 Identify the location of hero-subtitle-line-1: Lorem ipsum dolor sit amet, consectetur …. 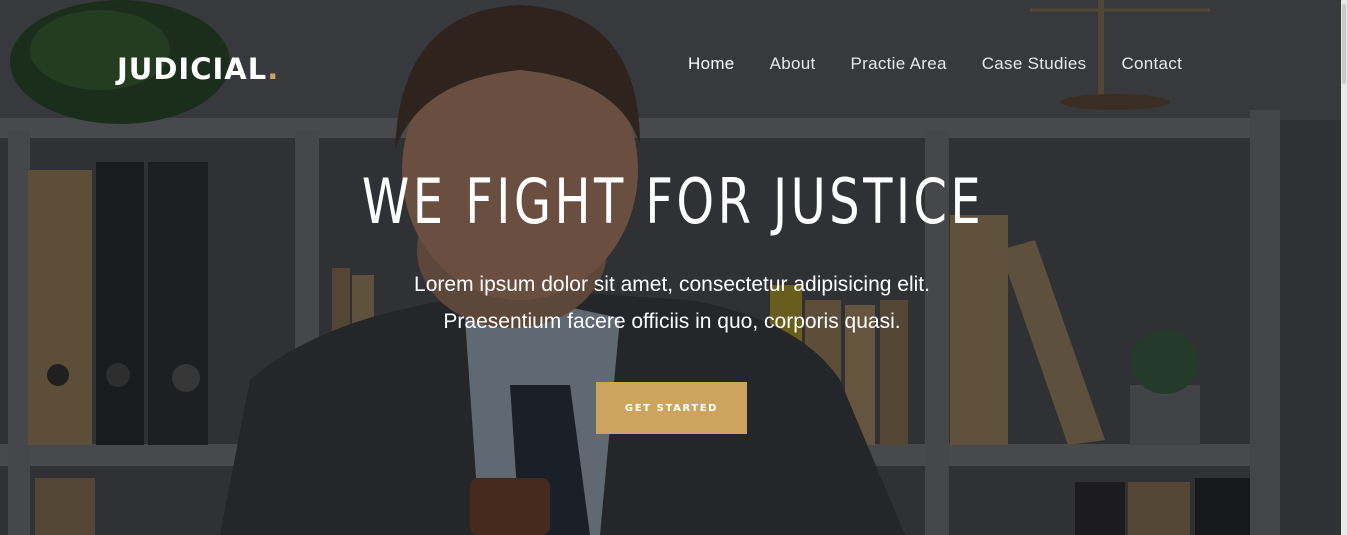
(672, 284).